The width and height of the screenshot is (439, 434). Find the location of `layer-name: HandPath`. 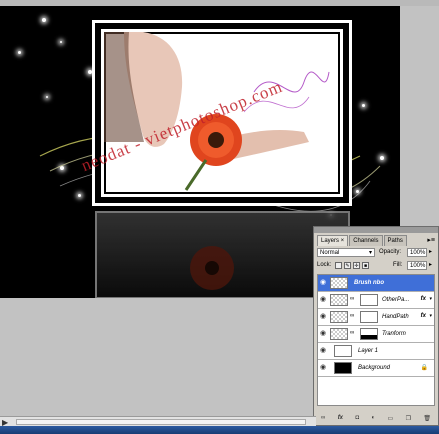

layer-name: HandPath is located at coordinates (395, 317).